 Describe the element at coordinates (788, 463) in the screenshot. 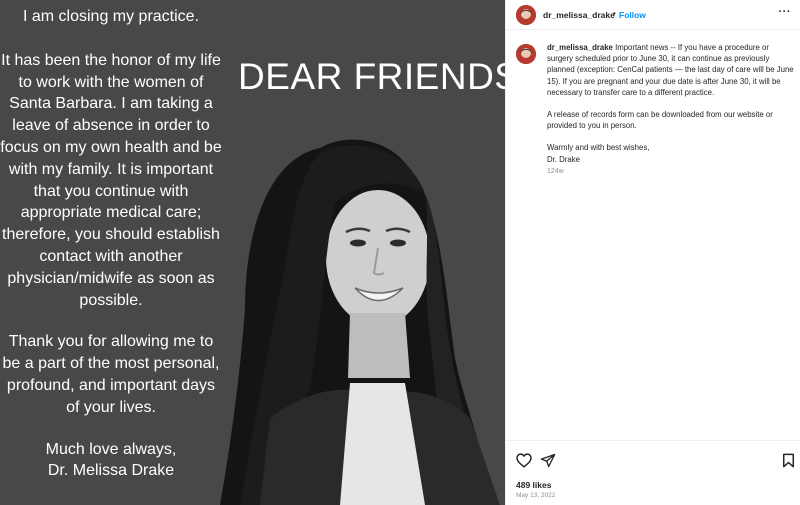

I see `bookmark-icon` at that location.